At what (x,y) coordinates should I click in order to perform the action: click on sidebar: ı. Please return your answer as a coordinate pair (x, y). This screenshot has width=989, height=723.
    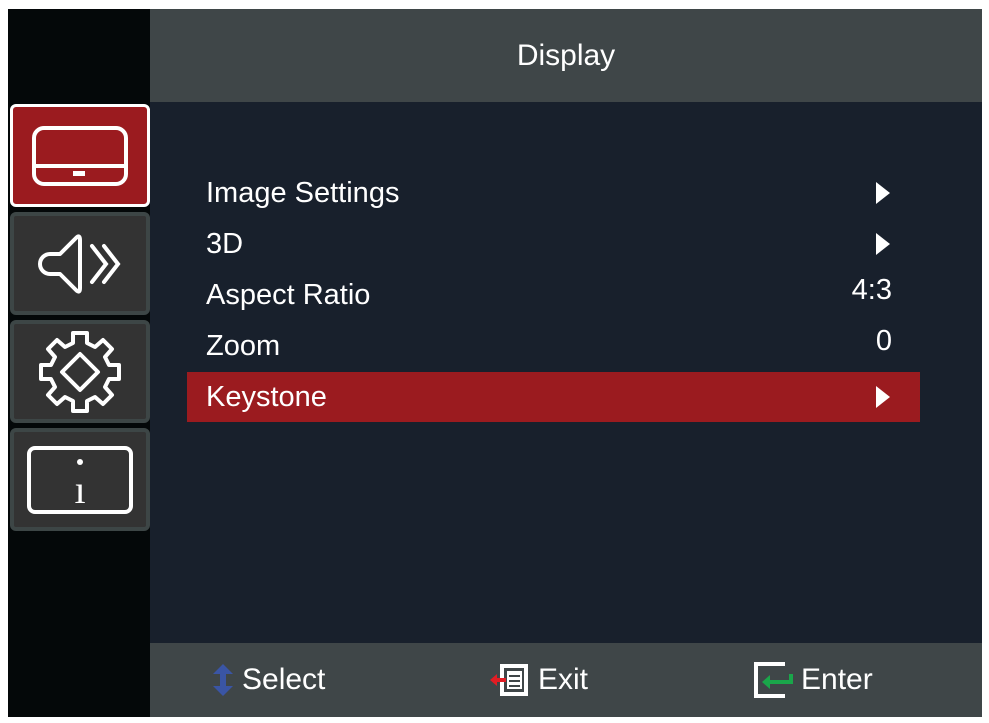
    Looking at the image, I should click on (79, 363).